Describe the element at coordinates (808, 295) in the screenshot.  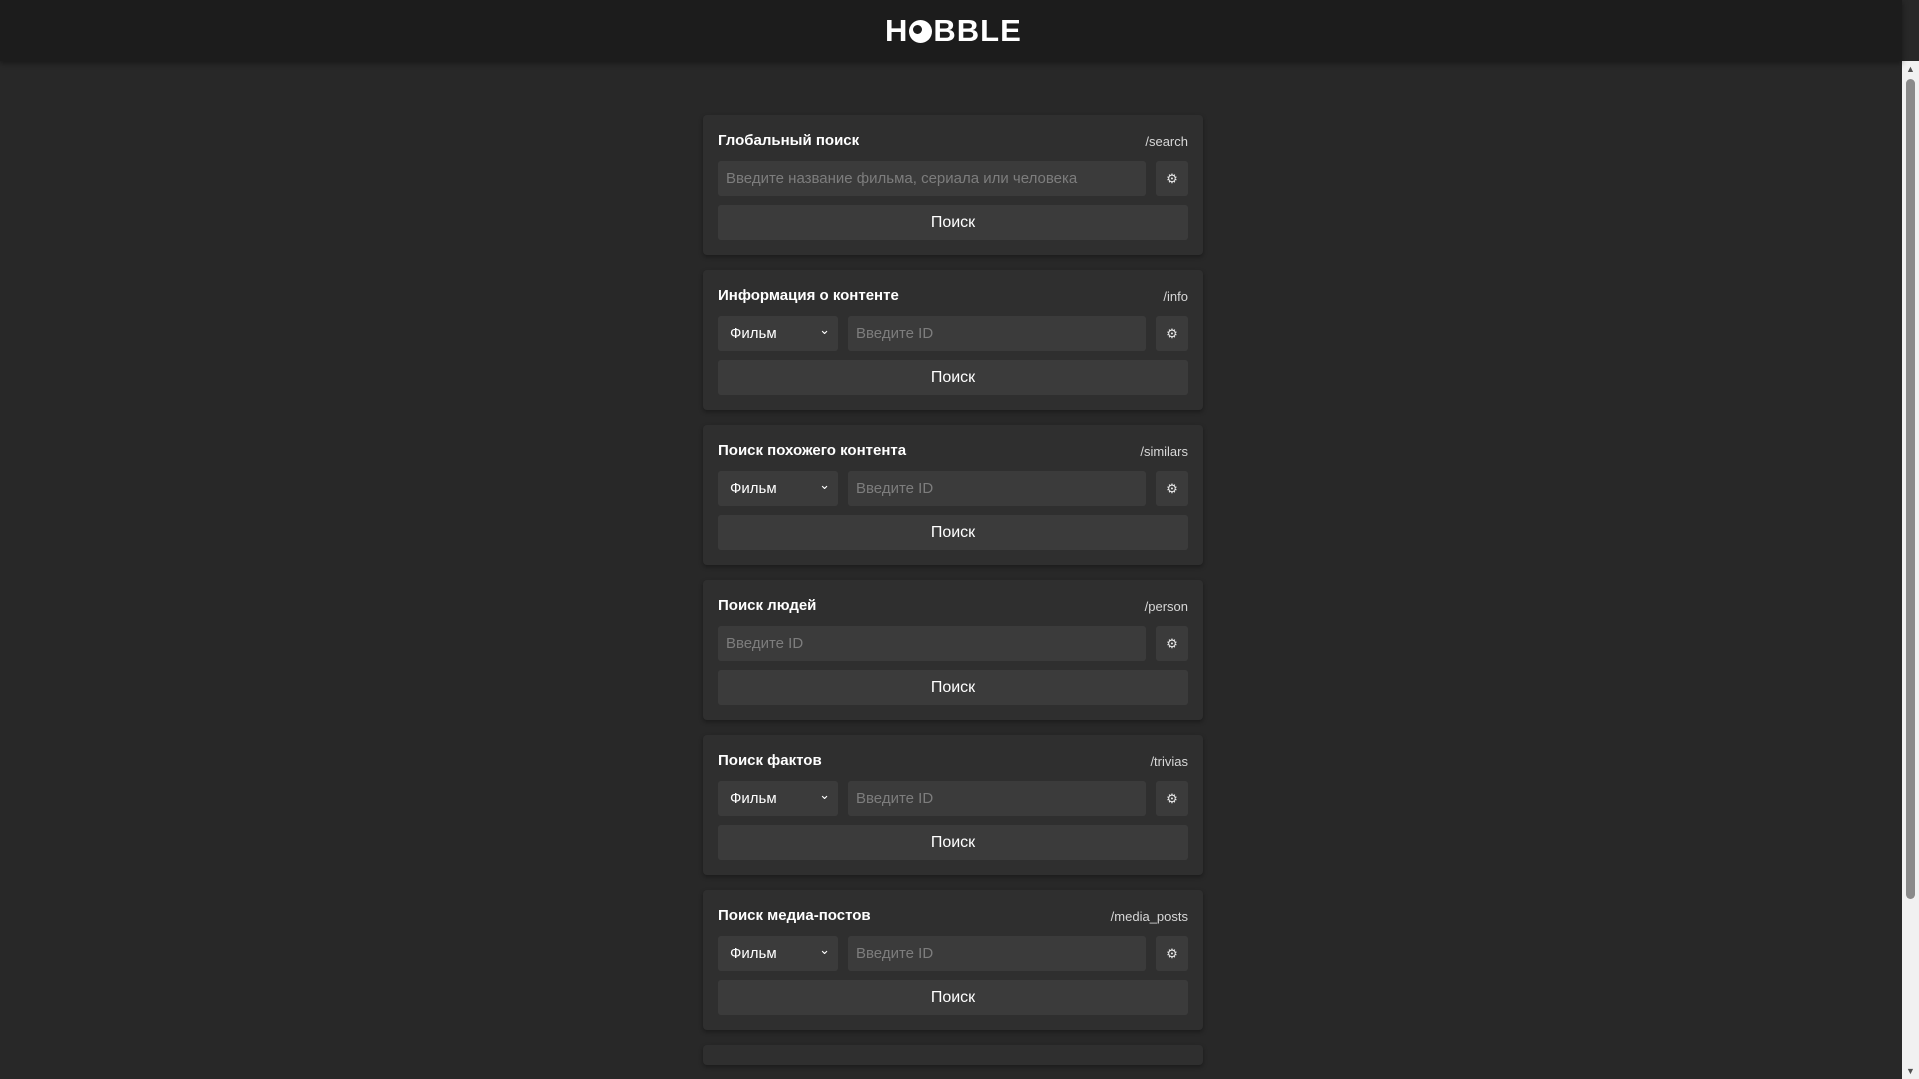
I see `card-title: Информация о контенте` at that location.